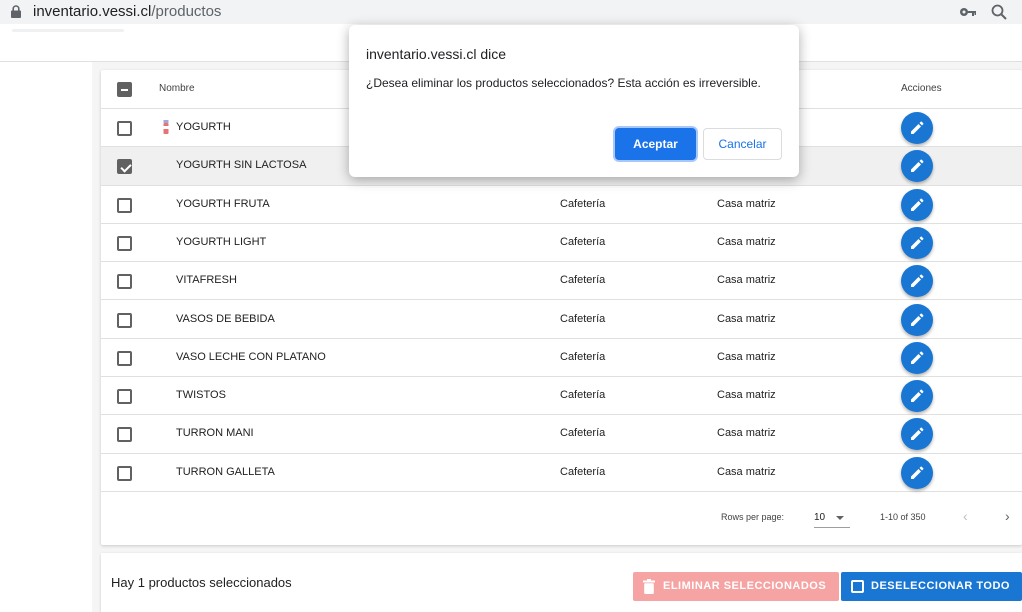  I want to click on next-page-button: ›, so click(1007, 516).